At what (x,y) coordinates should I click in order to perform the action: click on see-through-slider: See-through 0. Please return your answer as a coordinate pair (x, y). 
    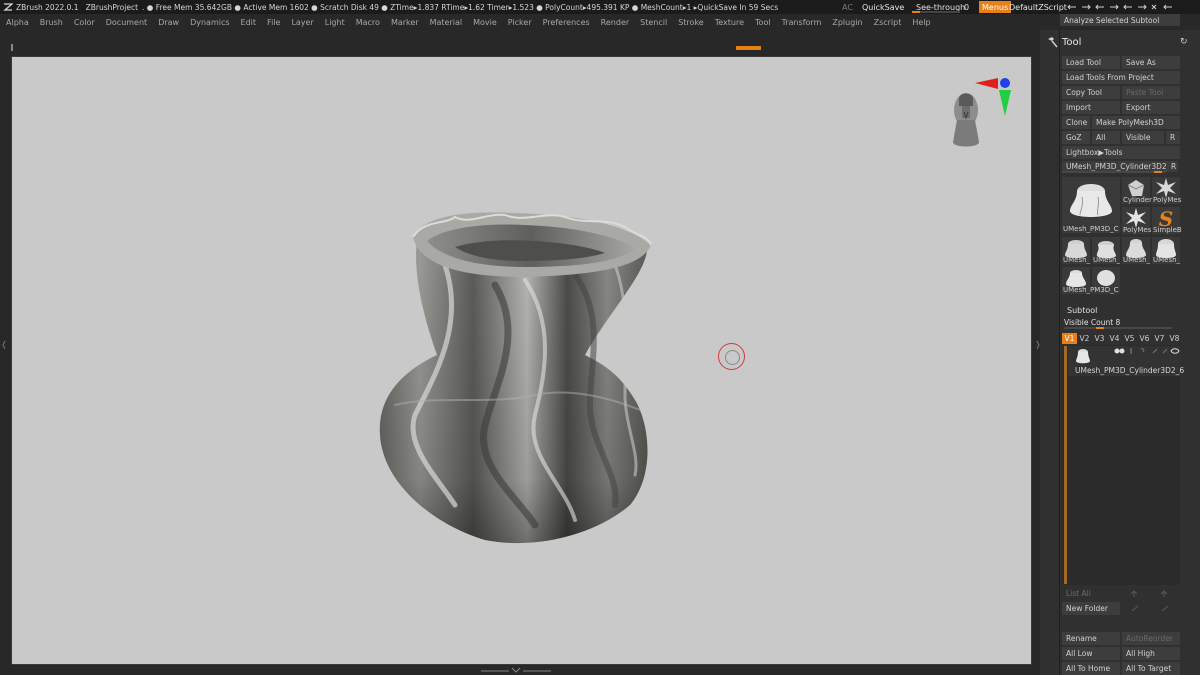
    Looking at the image, I should click on (943, 7).